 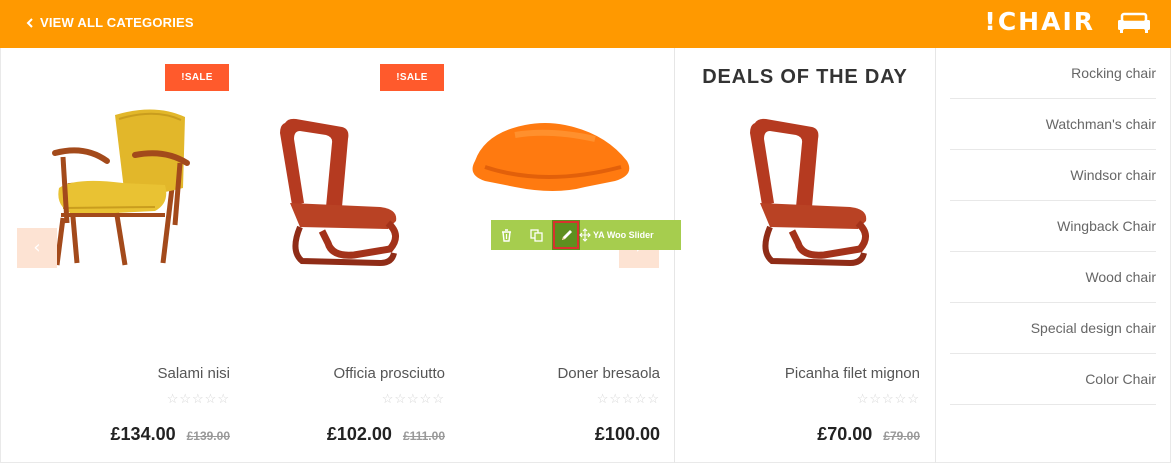 What do you see at coordinates (423, 436) in the screenshot?
I see `price-original: £111.00` at bounding box center [423, 436].